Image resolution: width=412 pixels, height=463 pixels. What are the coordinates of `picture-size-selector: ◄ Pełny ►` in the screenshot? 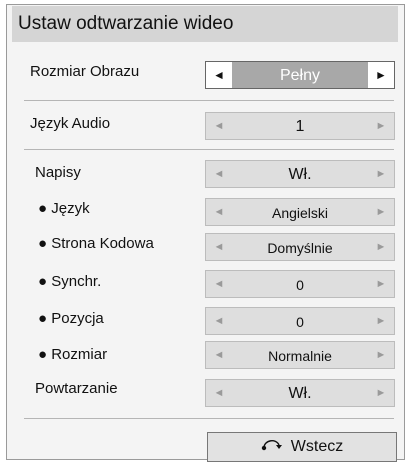 It's located at (300, 75).